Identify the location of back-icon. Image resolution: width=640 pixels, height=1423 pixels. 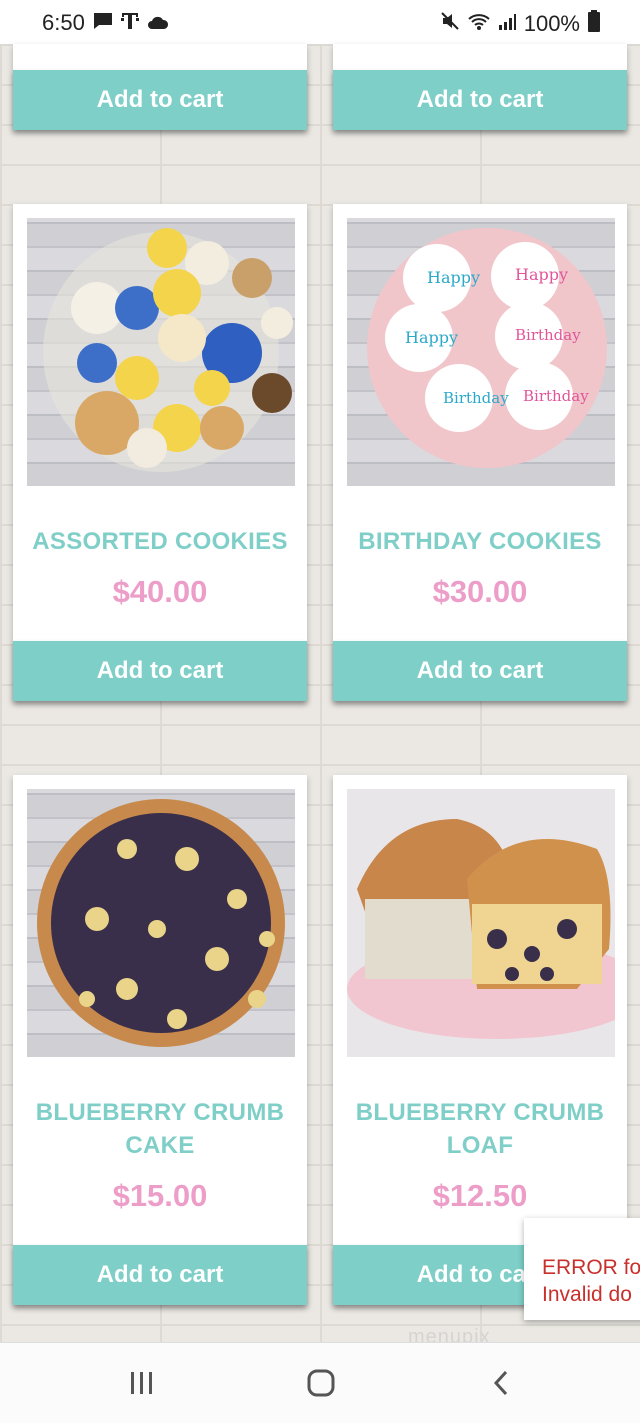
(500, 1383).